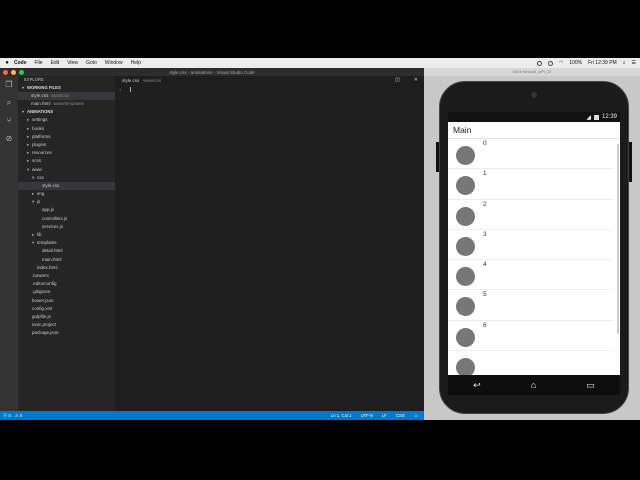 Image resolution: width=640 pixels, height=480 pixels. Describe the element at coordinates (9, 84) in the screenshot. I see `files-icon: ❐` at that location.